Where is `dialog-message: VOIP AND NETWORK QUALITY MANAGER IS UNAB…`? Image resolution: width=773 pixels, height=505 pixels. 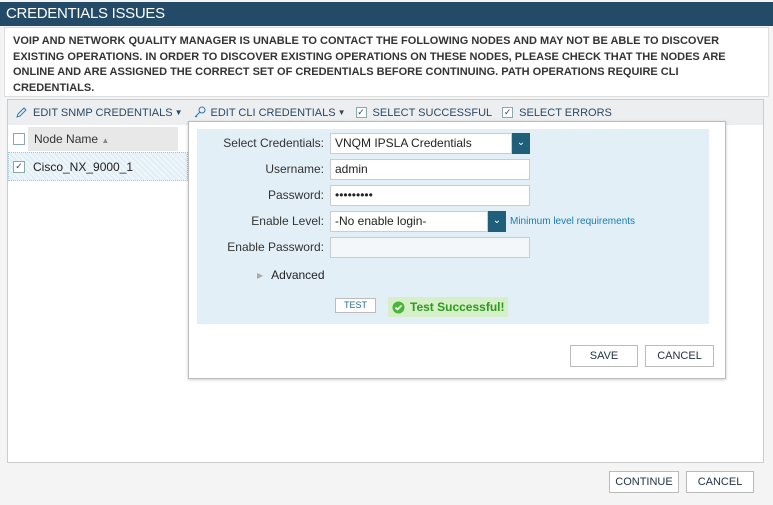
dialog-message: VOIP AND NETWORK QUALITY MANAGER IS UNAB… is located at coordinates (386, 62).